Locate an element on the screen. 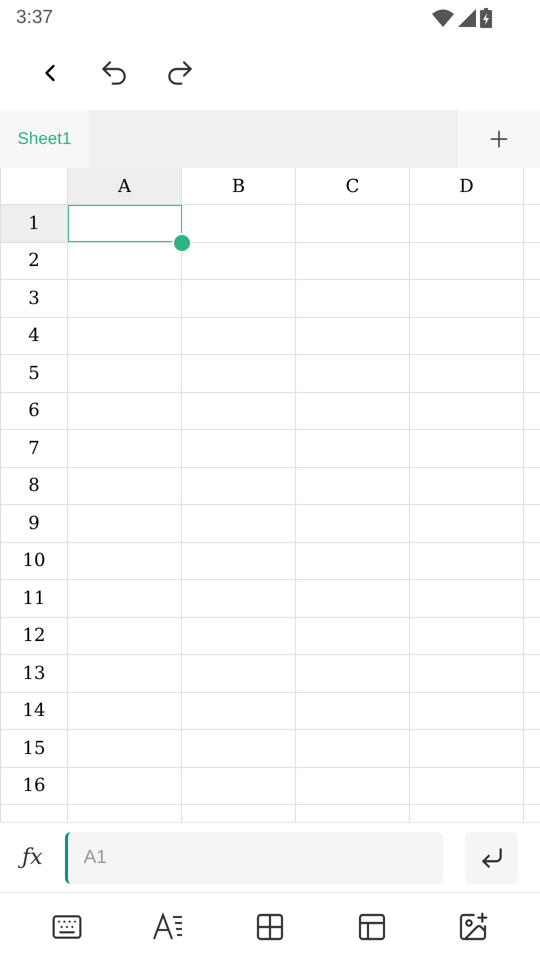 Image resolution: width=540 pixels, height=960 pixels. row-header: 5 is located at coordinates (34, 373).